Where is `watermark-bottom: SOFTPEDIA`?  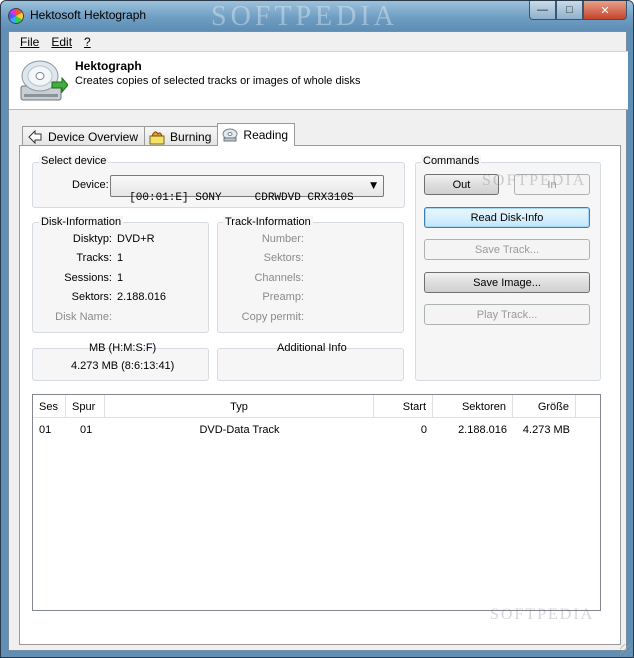
watermark-bottom: SOFTPEDIA is located at coordinates (542, 614).